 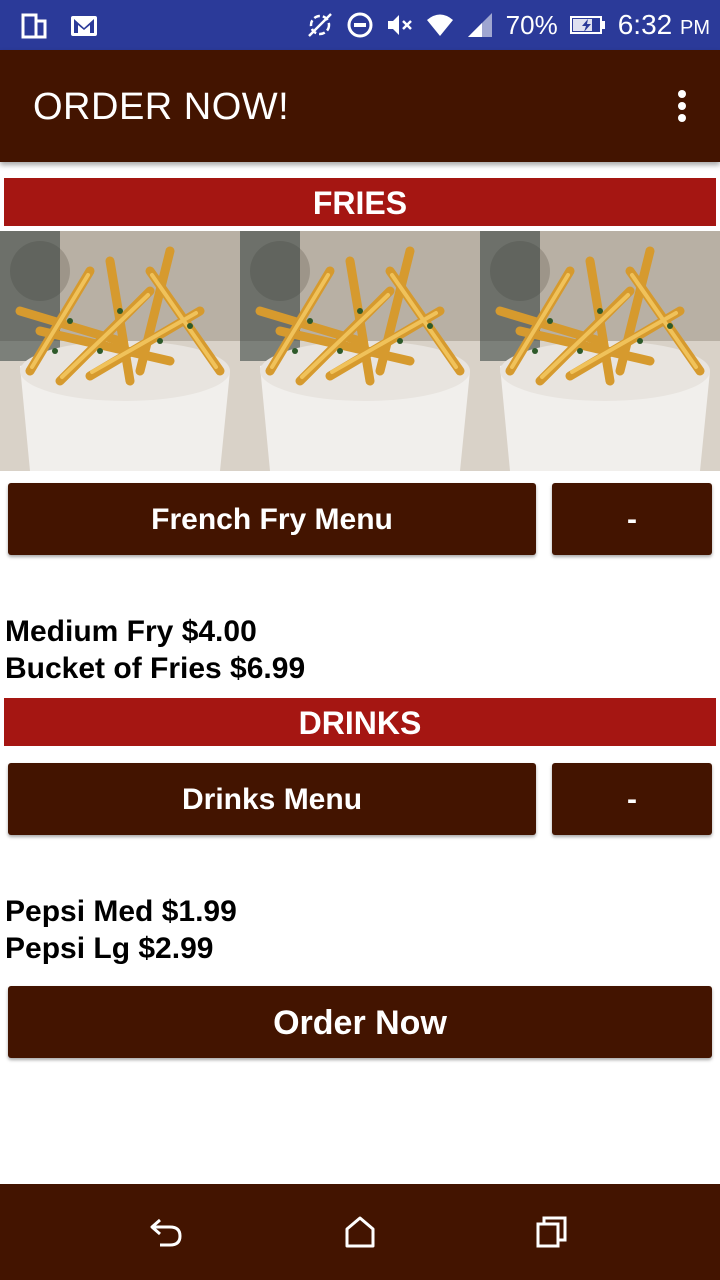 What do you see at coordinates (695, 28) in the screenshot?
I see `clock-suffix: PM` at bounding box center [695, 28].